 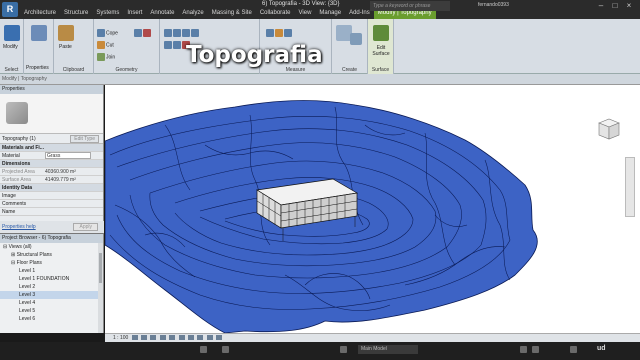 I want to click on browser-item: Level 1 FOUNDATION, so click(x=51, y=279).